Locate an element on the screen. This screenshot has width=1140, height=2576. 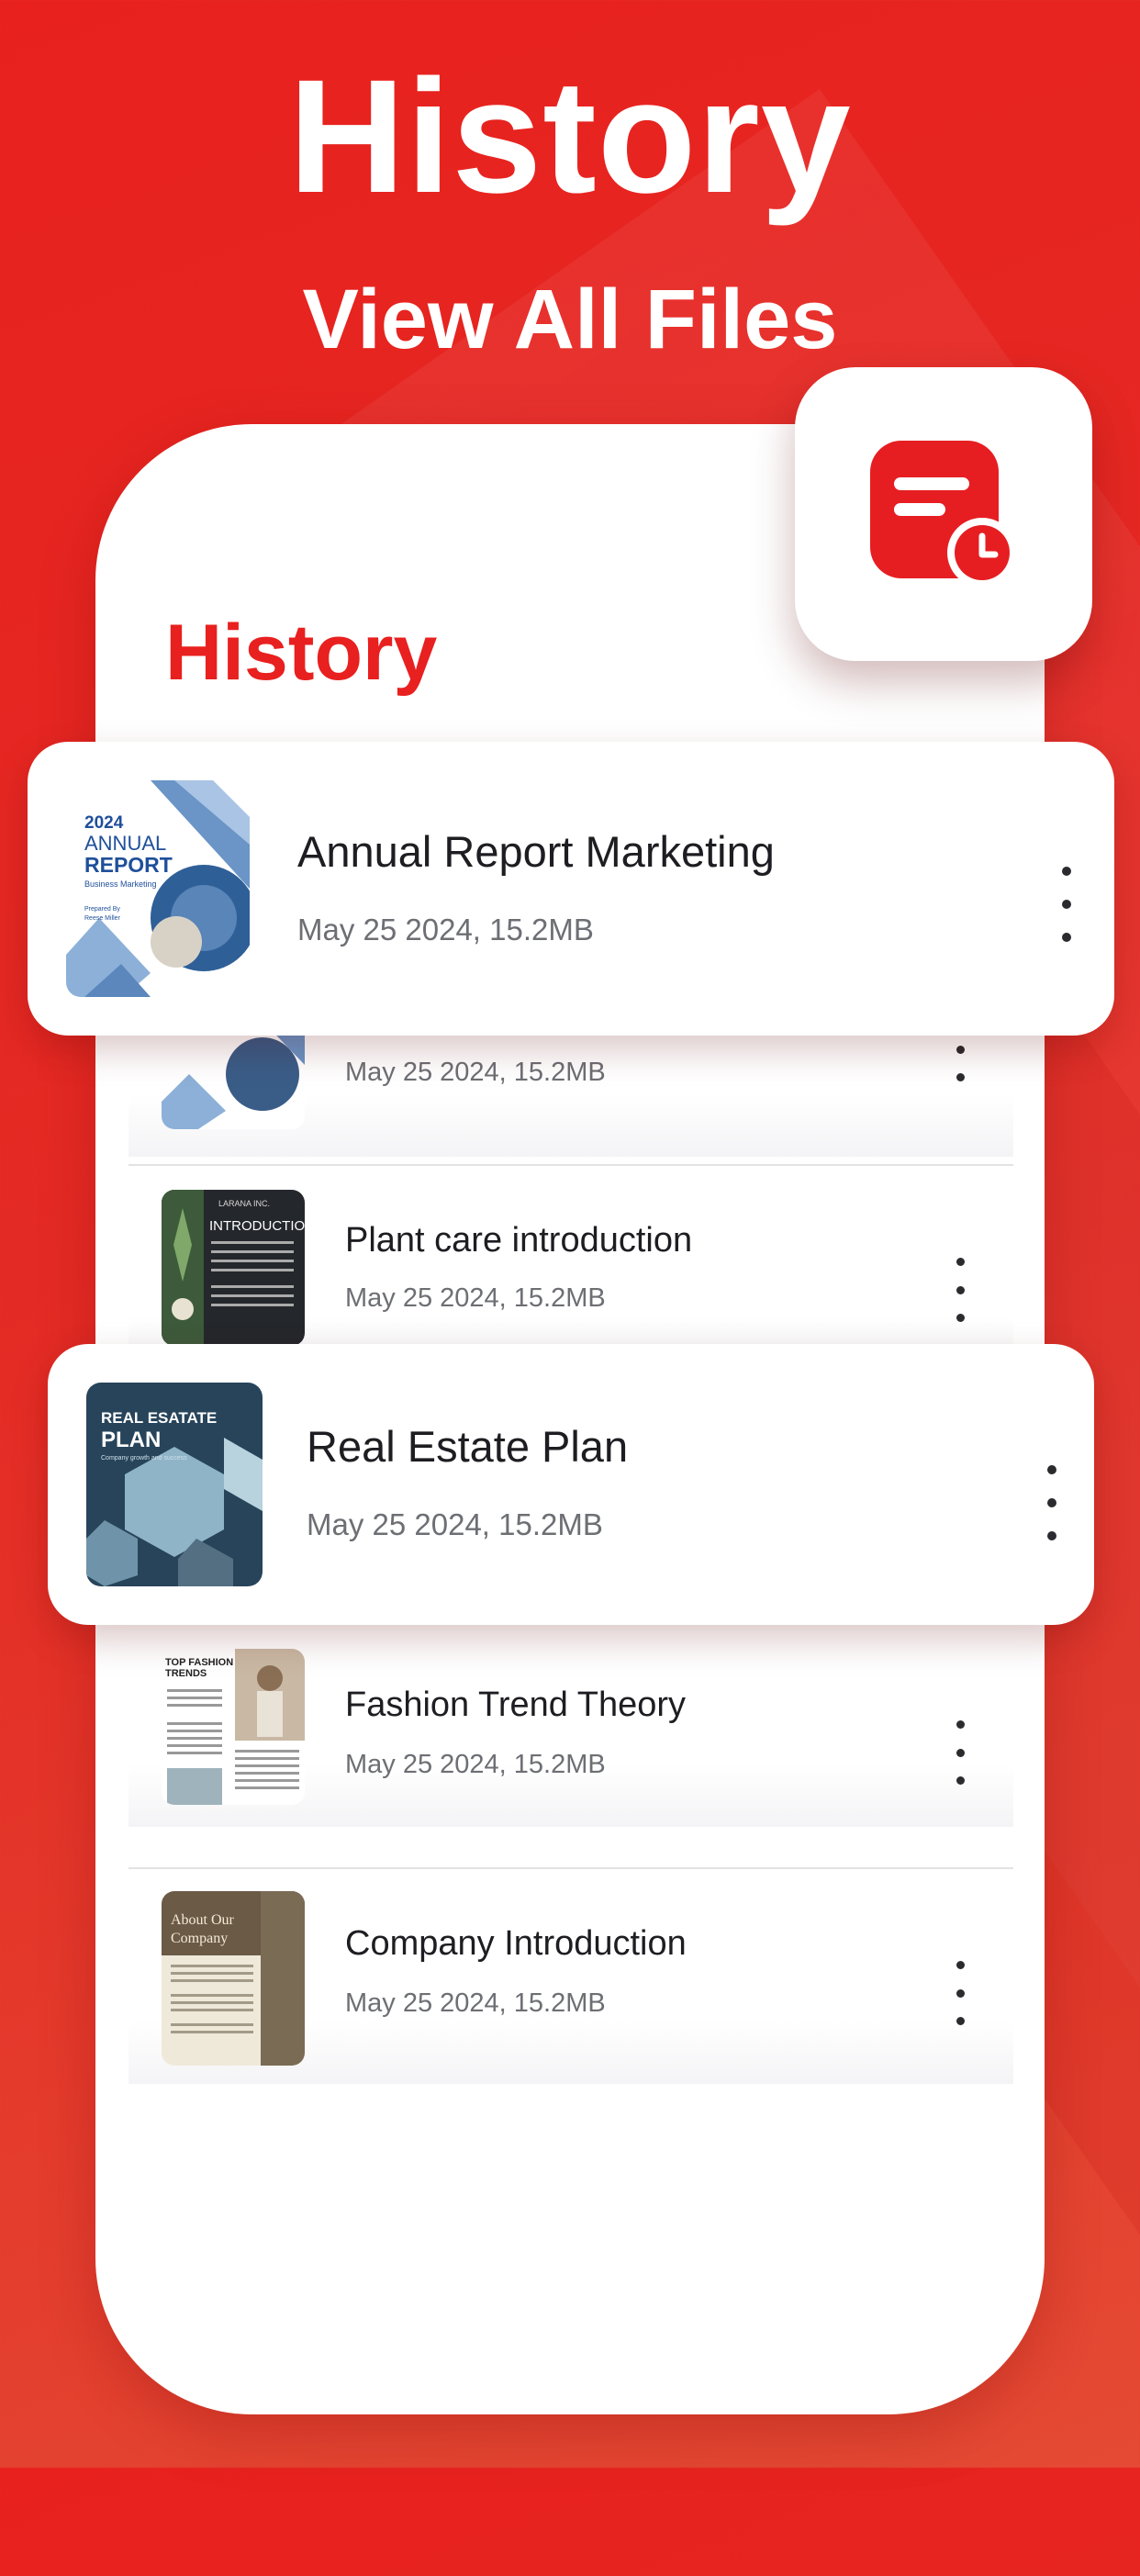
svg-text: PLAN is located at coordinates (131, 1440).